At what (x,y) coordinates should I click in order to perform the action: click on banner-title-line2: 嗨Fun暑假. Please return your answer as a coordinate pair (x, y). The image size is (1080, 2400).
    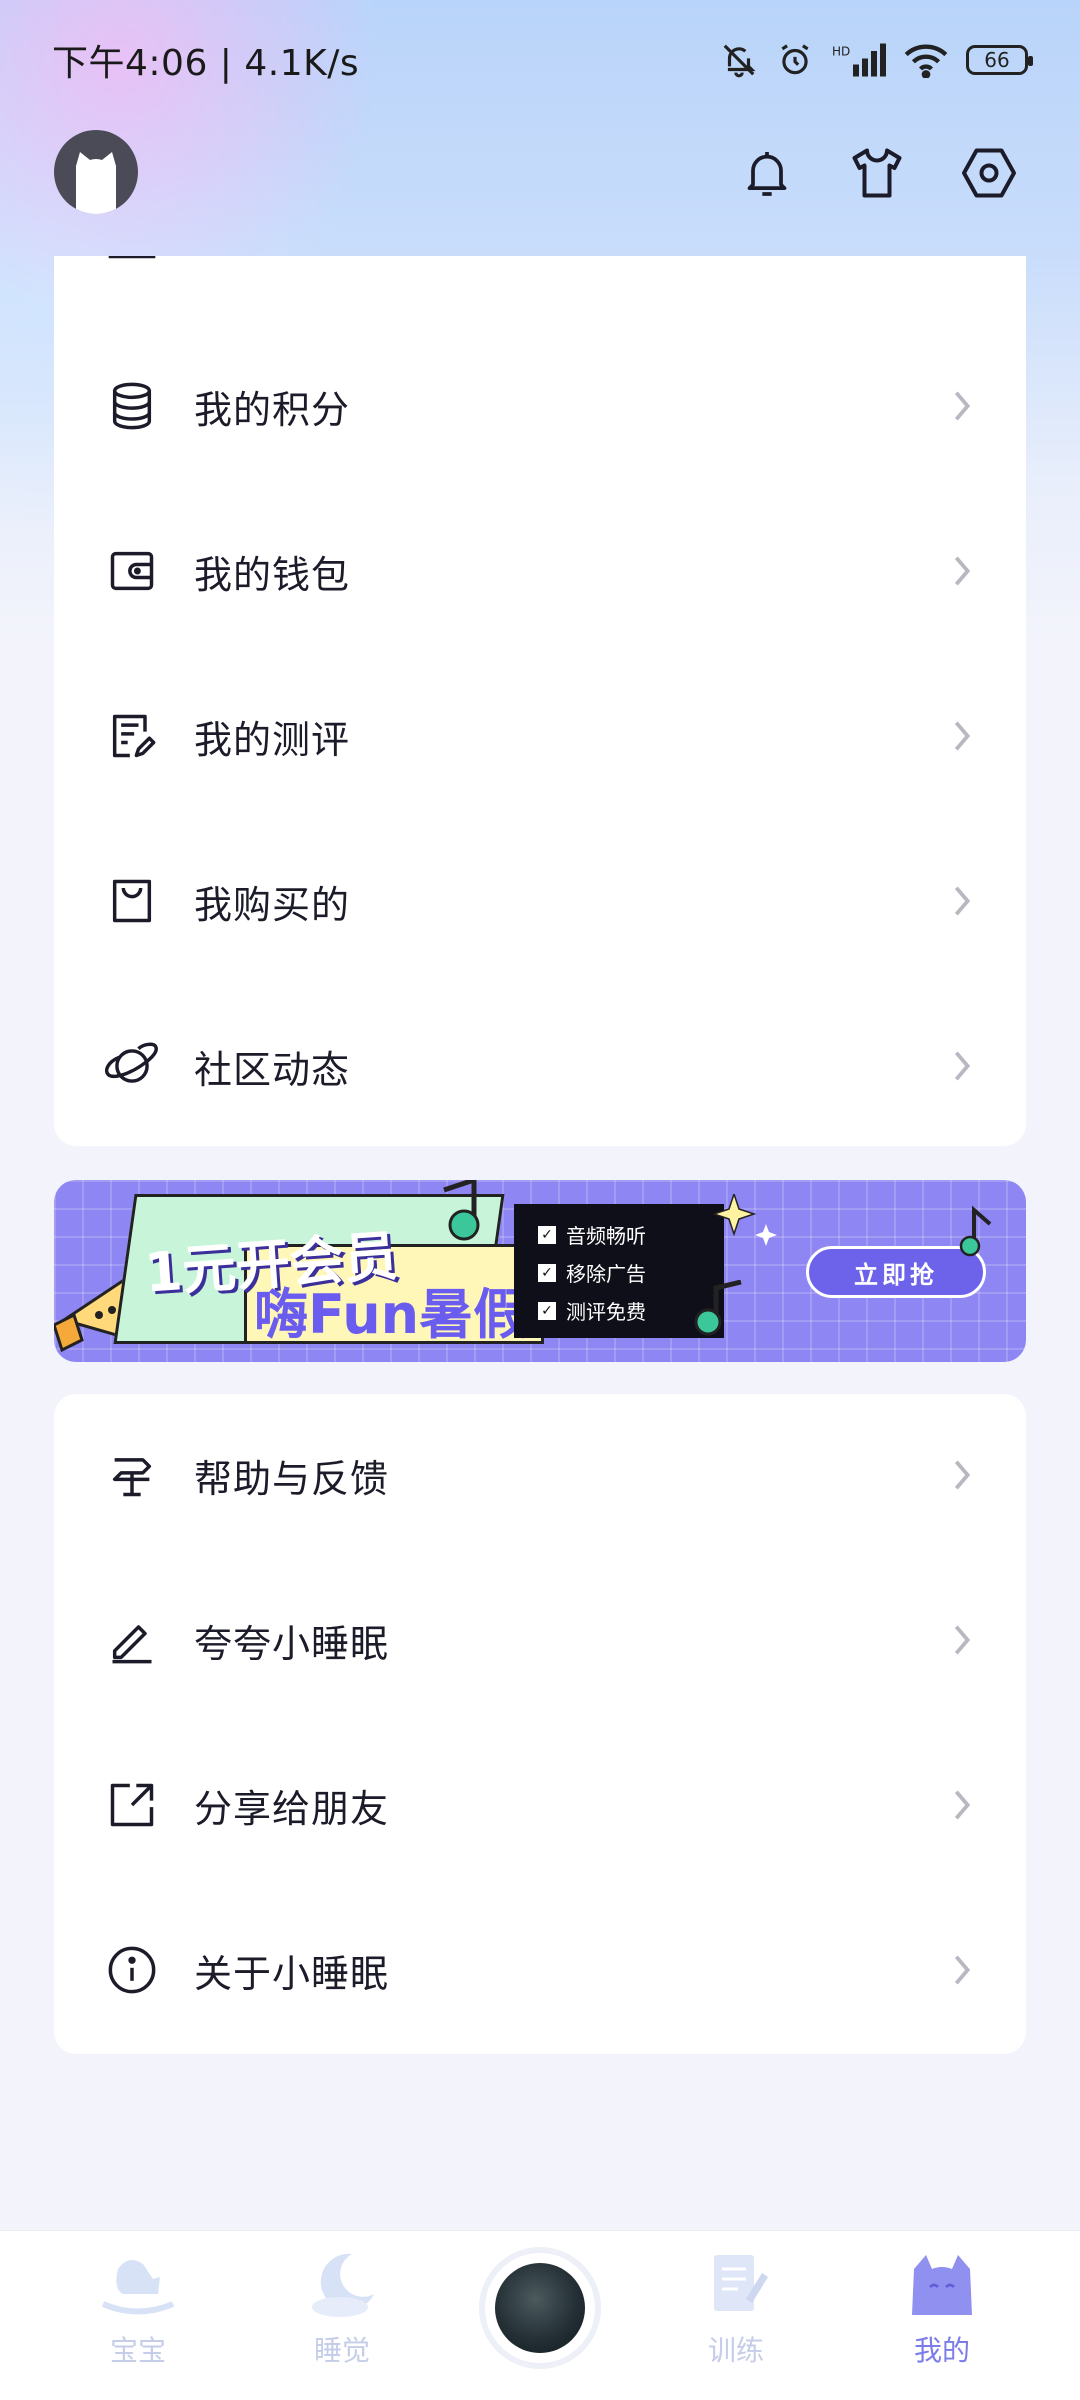
    Looking at the image, I should click on (391, 1314).